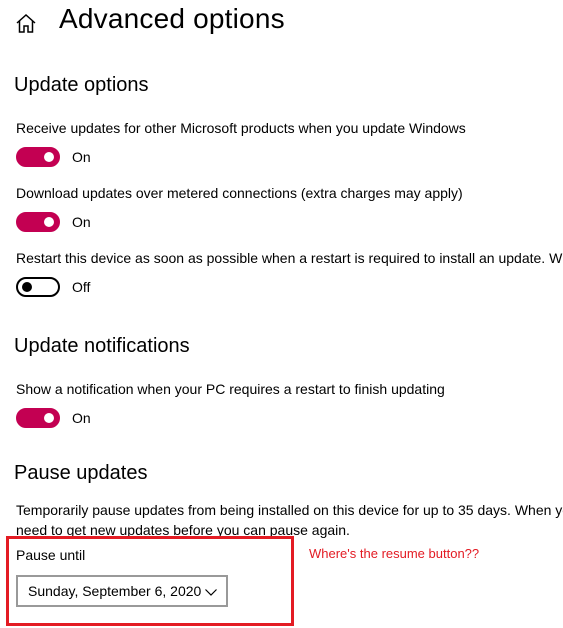  Describe the element at coordinates (81, 85) in the screenshot. I see `section-heading-update-options: Update options` at that location.